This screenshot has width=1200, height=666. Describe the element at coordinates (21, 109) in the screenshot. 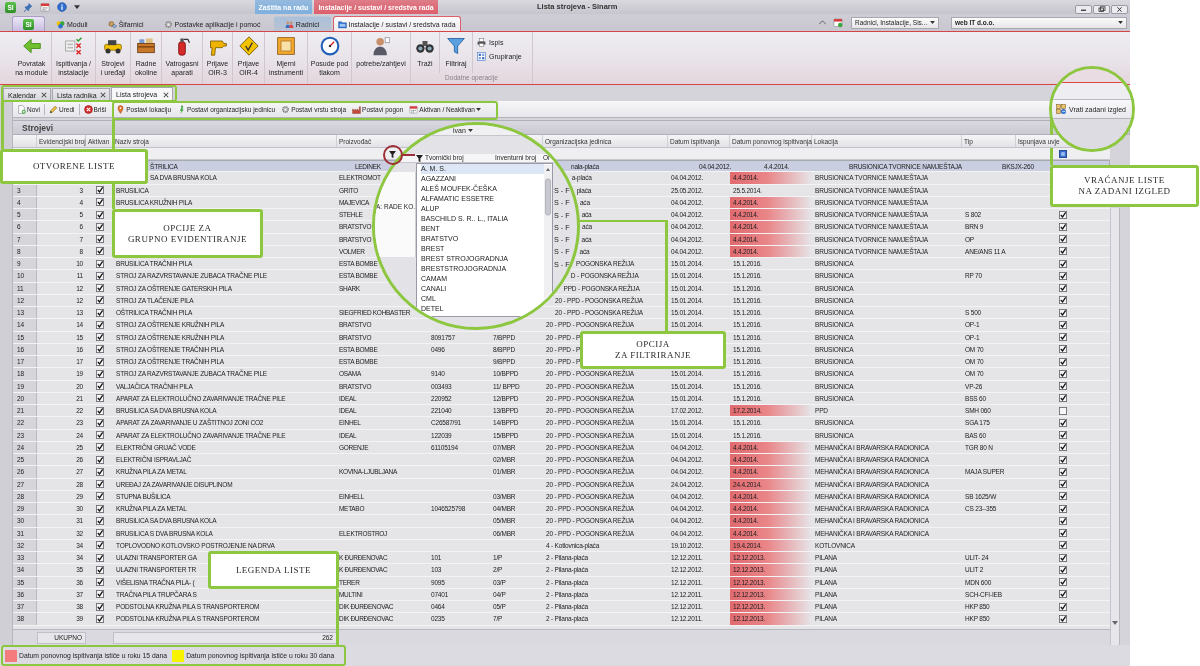

I see `document-plus-icon` at that location.